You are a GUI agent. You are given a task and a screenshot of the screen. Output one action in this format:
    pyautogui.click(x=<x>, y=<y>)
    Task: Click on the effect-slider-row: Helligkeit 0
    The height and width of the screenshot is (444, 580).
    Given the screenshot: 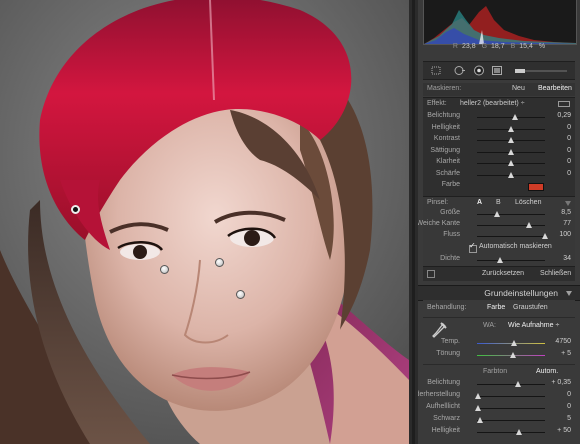 What is the action you would take?
    pyautogui.click(x=499, y=129)
    